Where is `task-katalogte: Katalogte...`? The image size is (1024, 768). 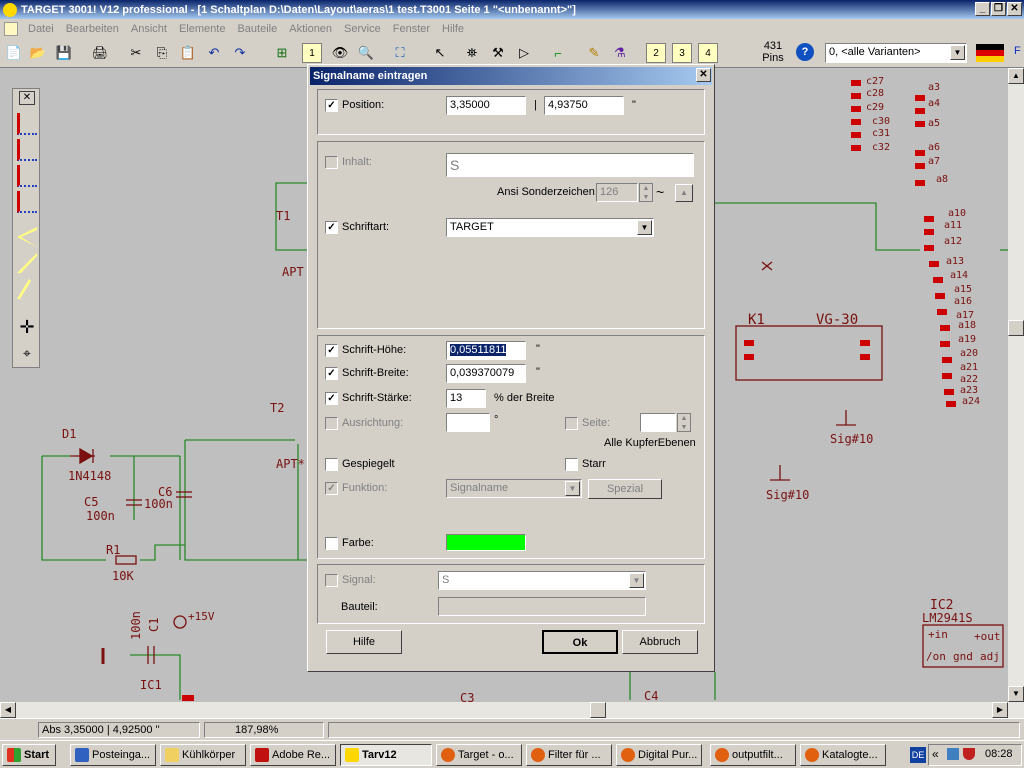 task-katalogte: Katalogte... is located at coordinates (843, 755).